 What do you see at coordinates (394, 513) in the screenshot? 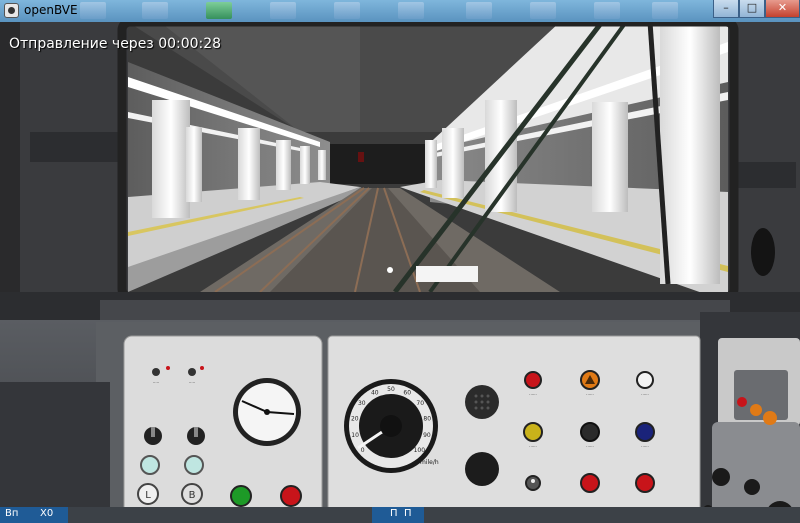
I see `status-mid-a: П` at bounding box center [394, 513].